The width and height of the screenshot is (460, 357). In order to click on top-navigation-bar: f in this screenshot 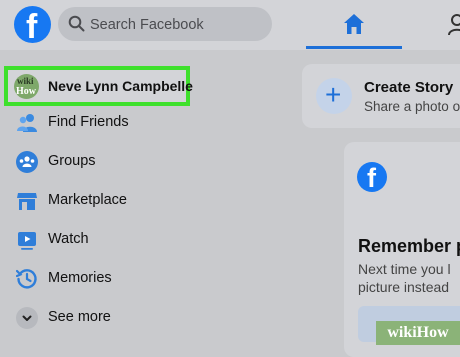, I will do `click(230, 25)`.